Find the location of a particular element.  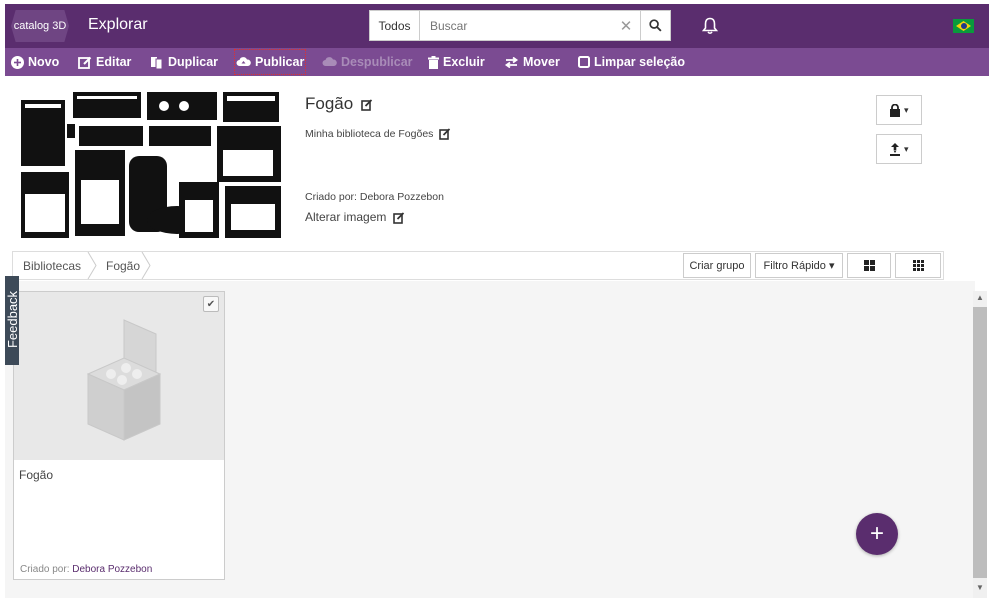

app-logo: catalog 3D is located at coordinates (40, 26).